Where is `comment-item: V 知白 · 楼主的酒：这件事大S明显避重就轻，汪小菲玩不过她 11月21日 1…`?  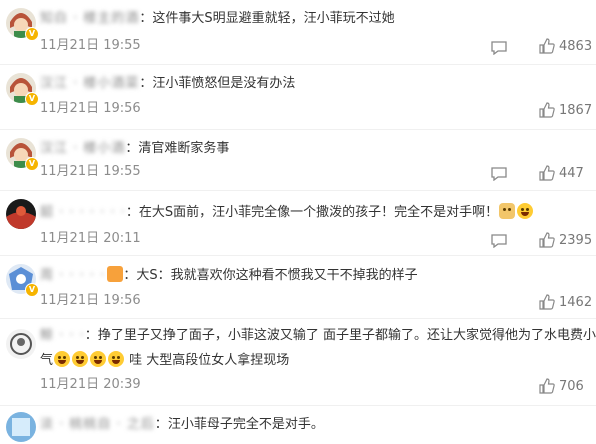
comment-item: V 知白 · 楼主的酒：这件事大S明显避重就轻，汪小菲玩不过她 11月21日 1… is located at coordinates (298, 32).